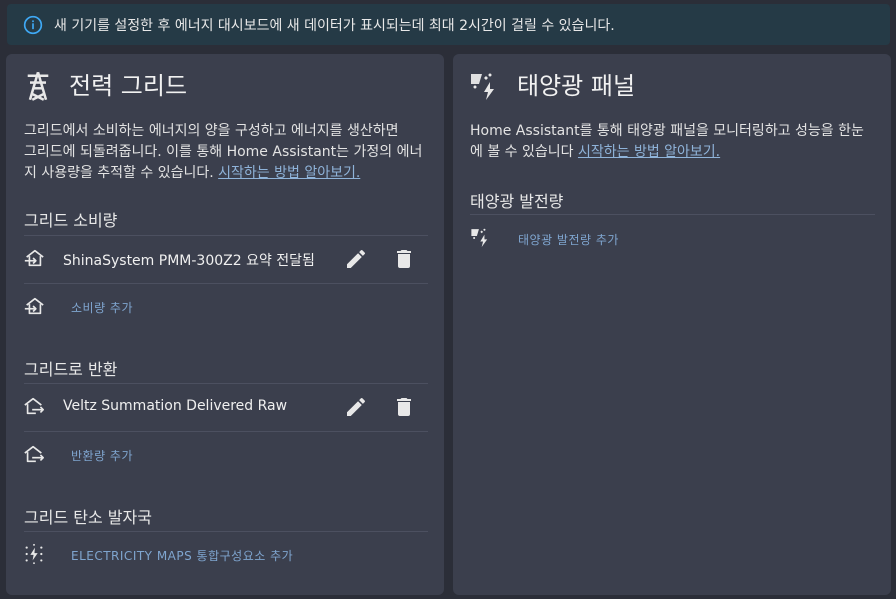 The height and width of the screenshot is (599, 896). Describe the element at coordinates (356, 259) in the screenshot. I see `edit-consumption-pencil-icon` at that location.